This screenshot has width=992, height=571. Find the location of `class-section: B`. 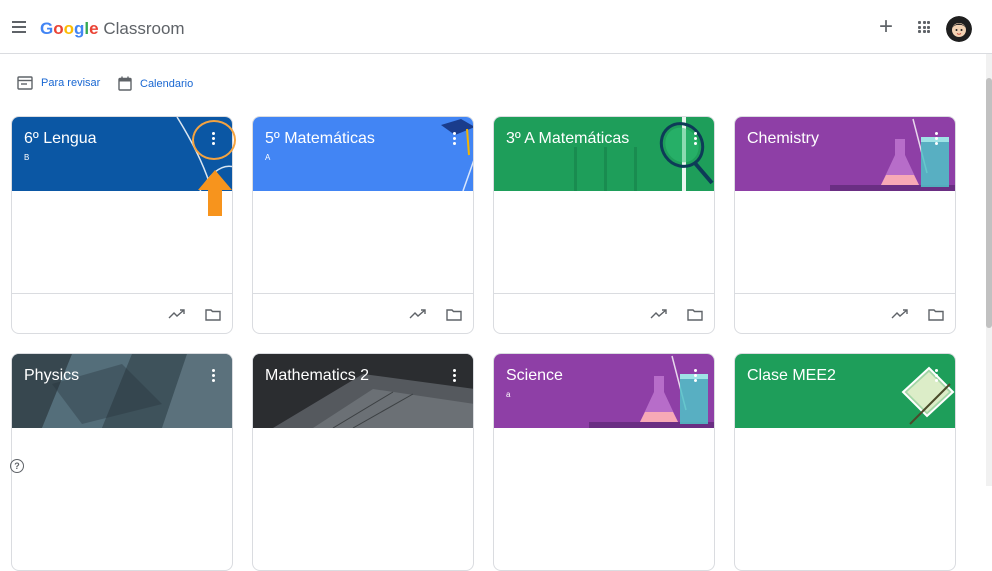

class-section: B is located at coordinates (27, 157).